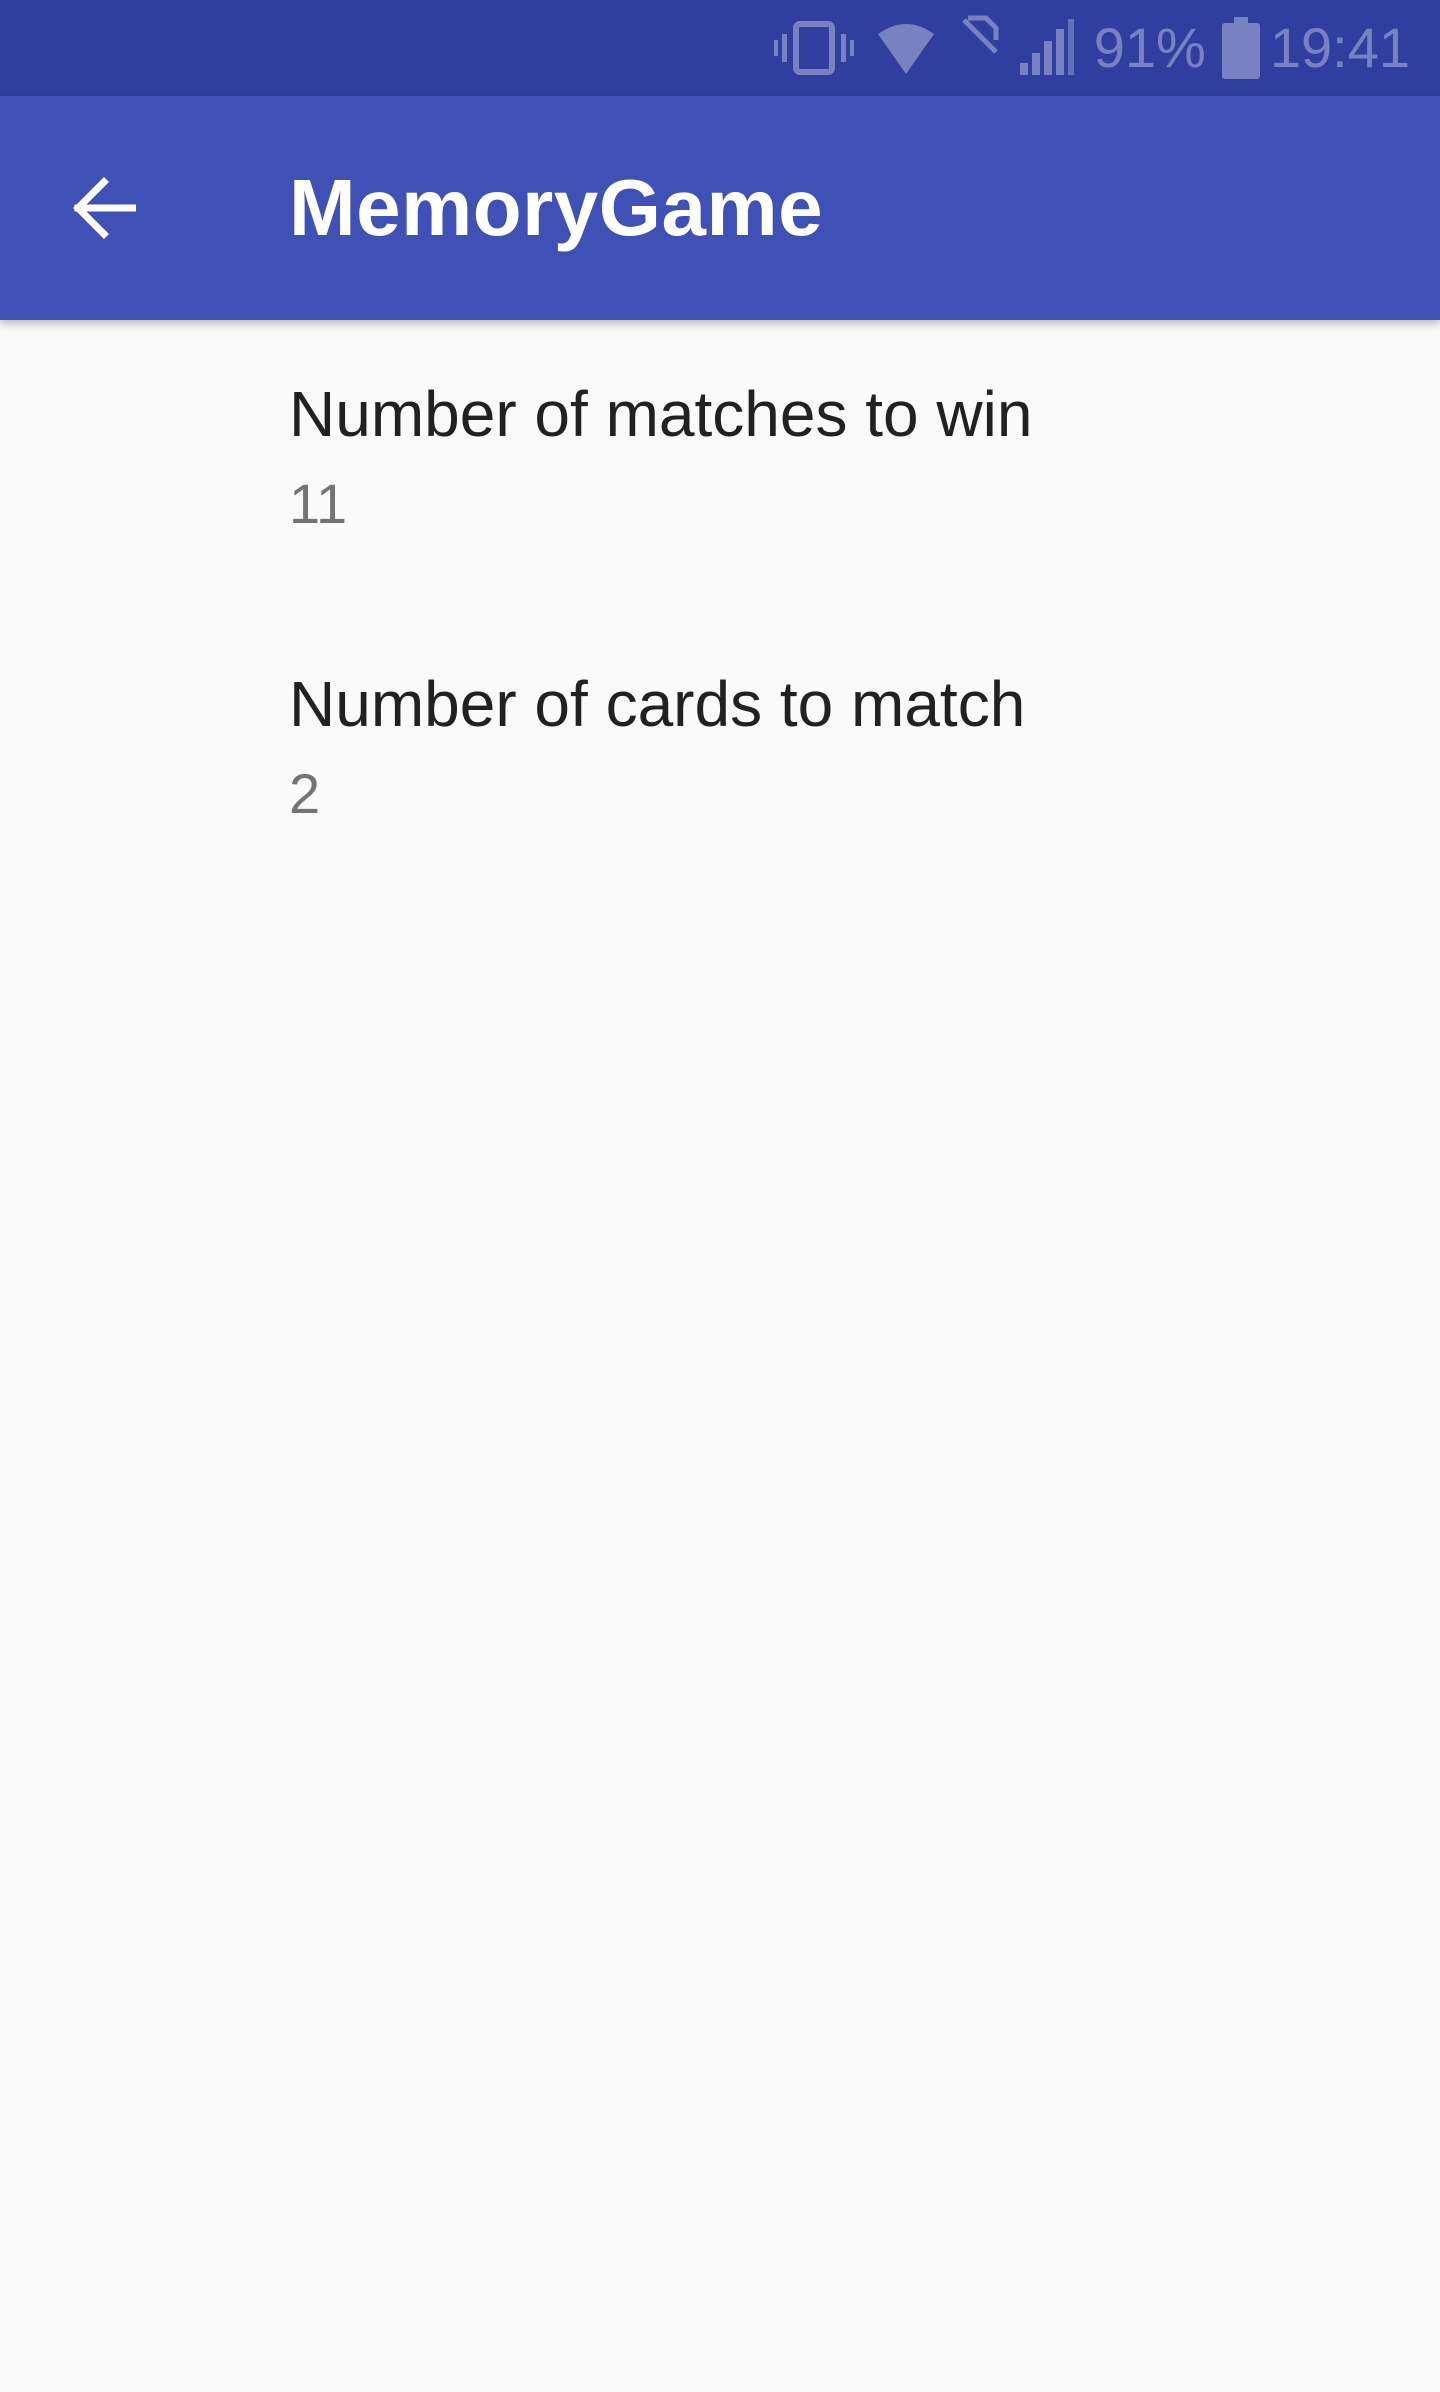 This screenshot has height=2392, width=1440. I want to click on app-title: MemoryGame, so click(556, 207).